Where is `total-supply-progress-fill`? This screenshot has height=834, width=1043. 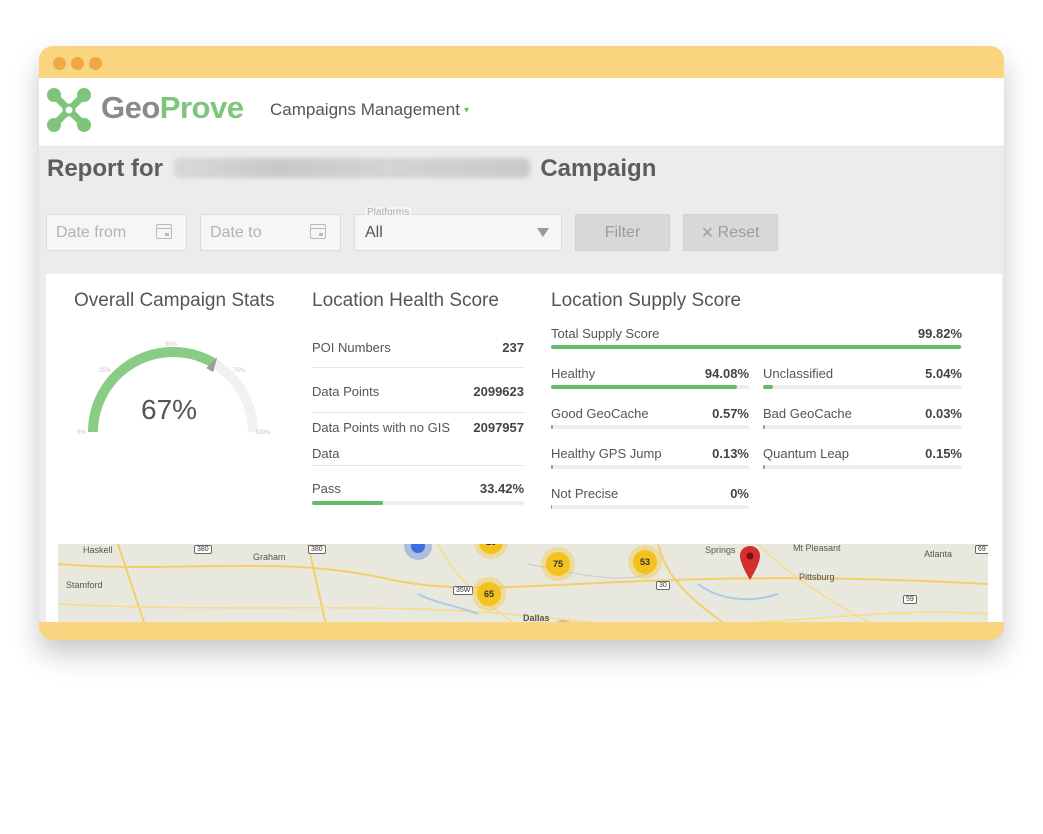
total-supply-progress-fill is located at coordinates (756, 347).